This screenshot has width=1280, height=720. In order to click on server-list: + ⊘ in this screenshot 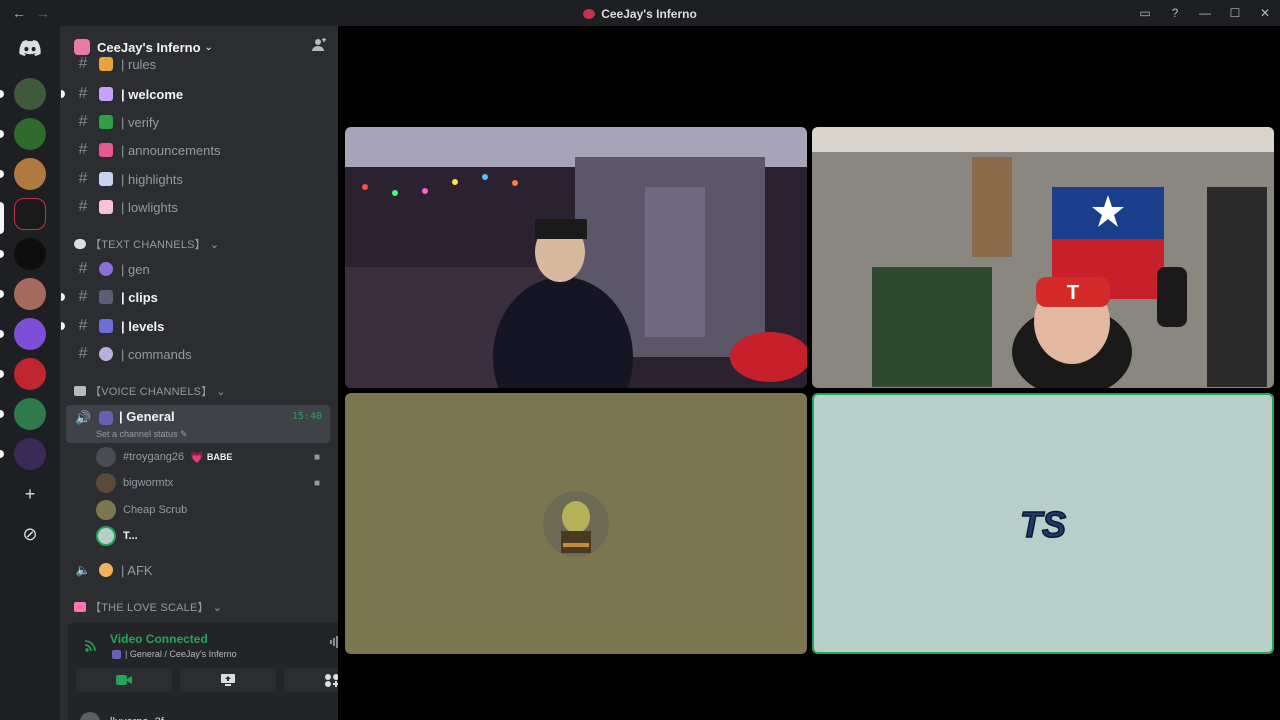, I will do `click(30, 373)`.